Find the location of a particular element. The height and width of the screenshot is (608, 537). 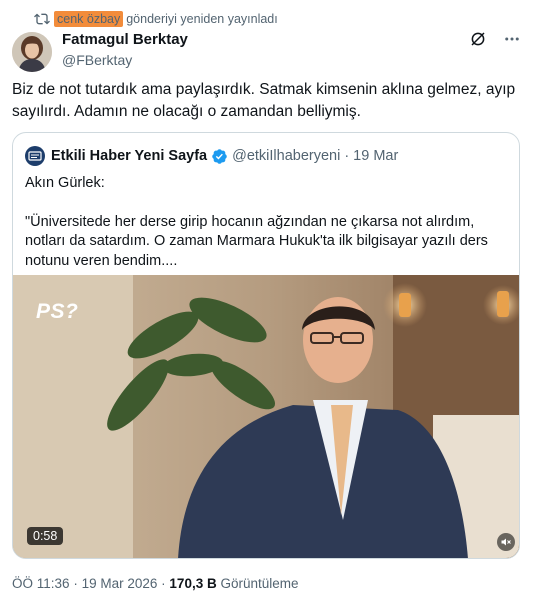

verified-badge-icon is located at coordinates (219, 156).